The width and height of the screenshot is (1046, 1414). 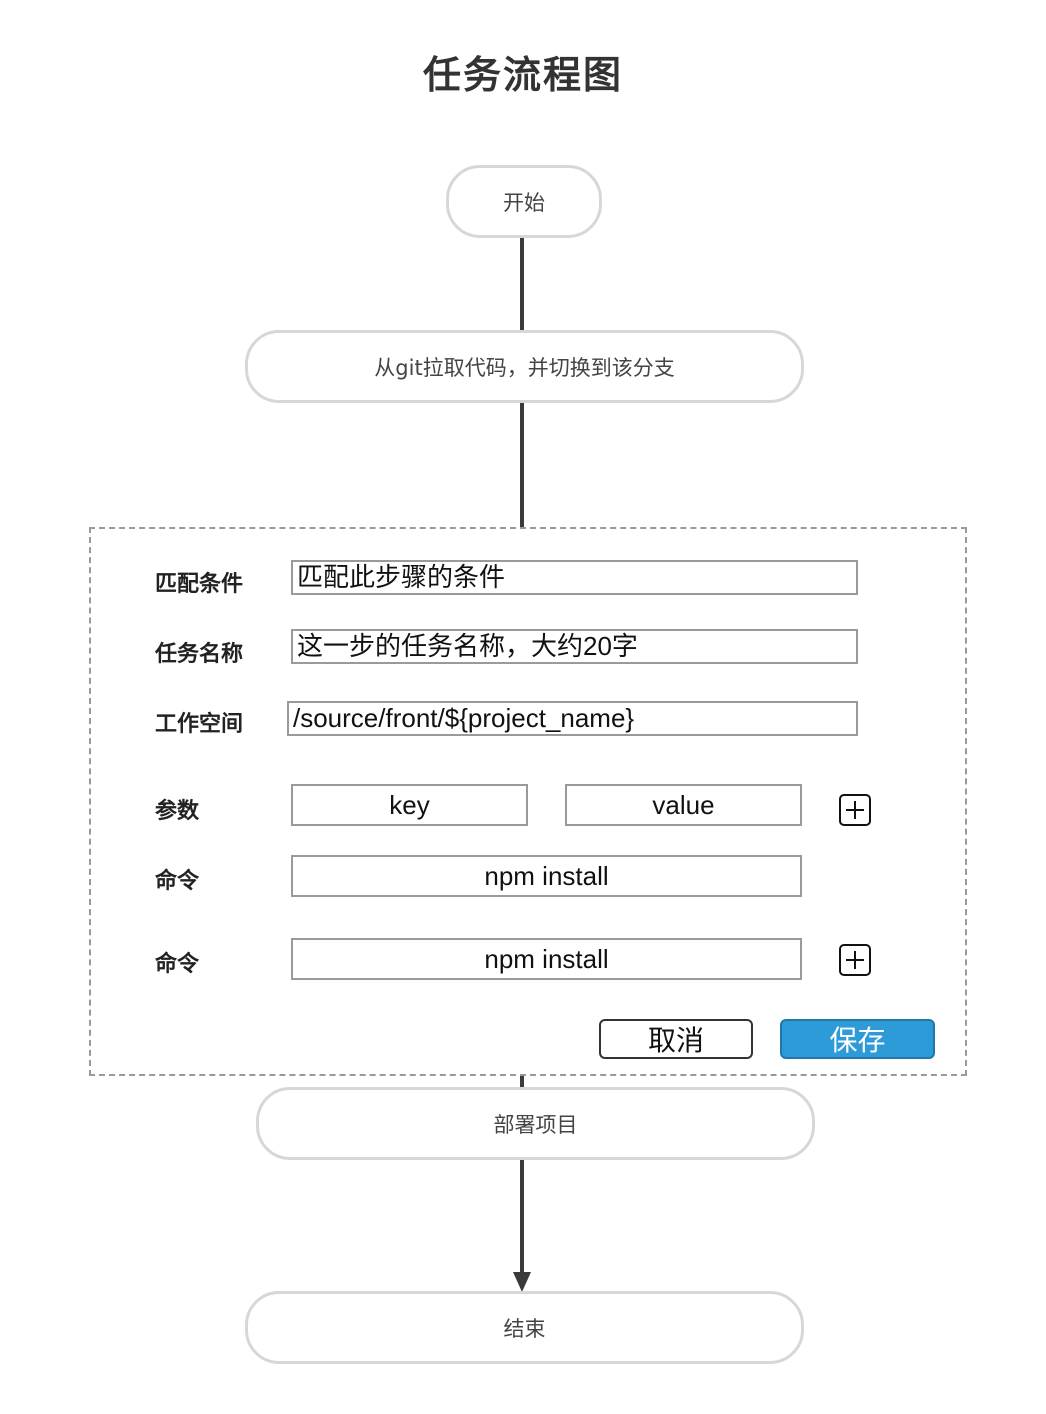 What do you see at coordinates (546, 959) in the screenshot?
I see `command-input-2: npm install` at bounding box center [546, 959].